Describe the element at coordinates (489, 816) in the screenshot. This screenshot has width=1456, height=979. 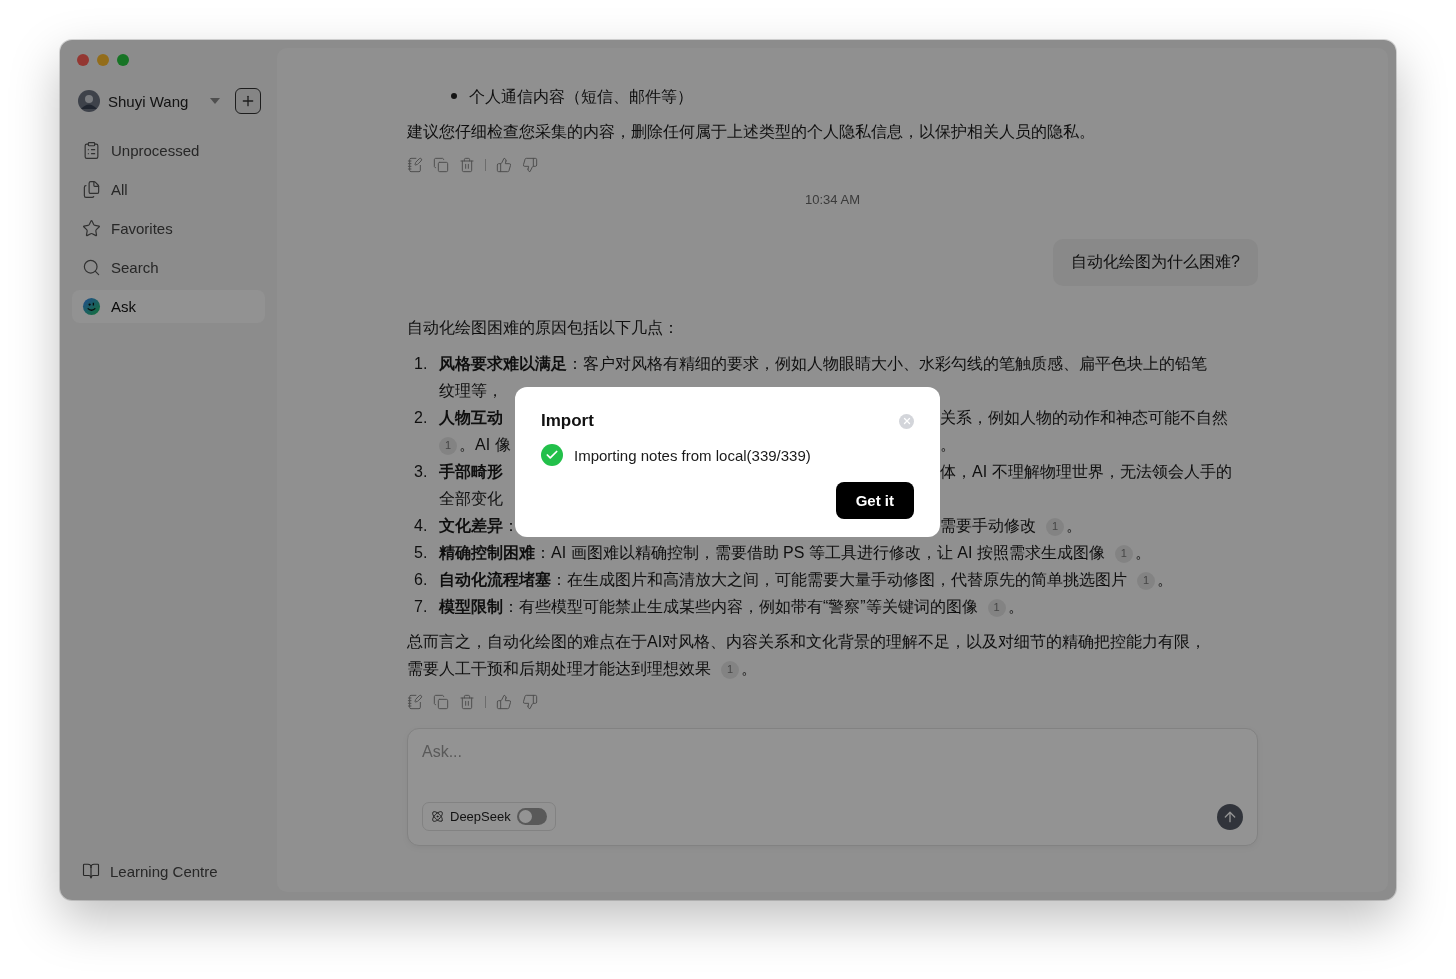
I see `model-chip: DeepSeek` at that location.